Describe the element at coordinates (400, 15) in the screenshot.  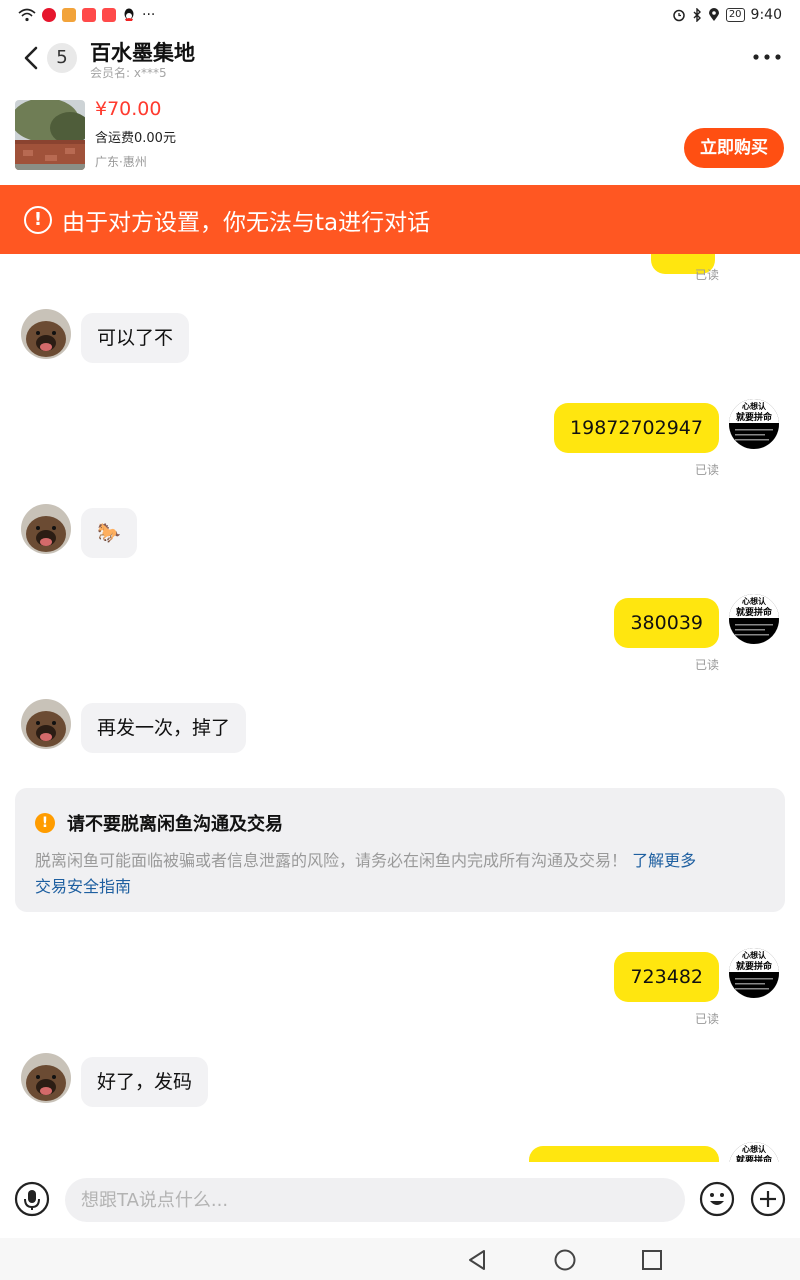
I see `status-bar: ··· 20 9:40` at that location.